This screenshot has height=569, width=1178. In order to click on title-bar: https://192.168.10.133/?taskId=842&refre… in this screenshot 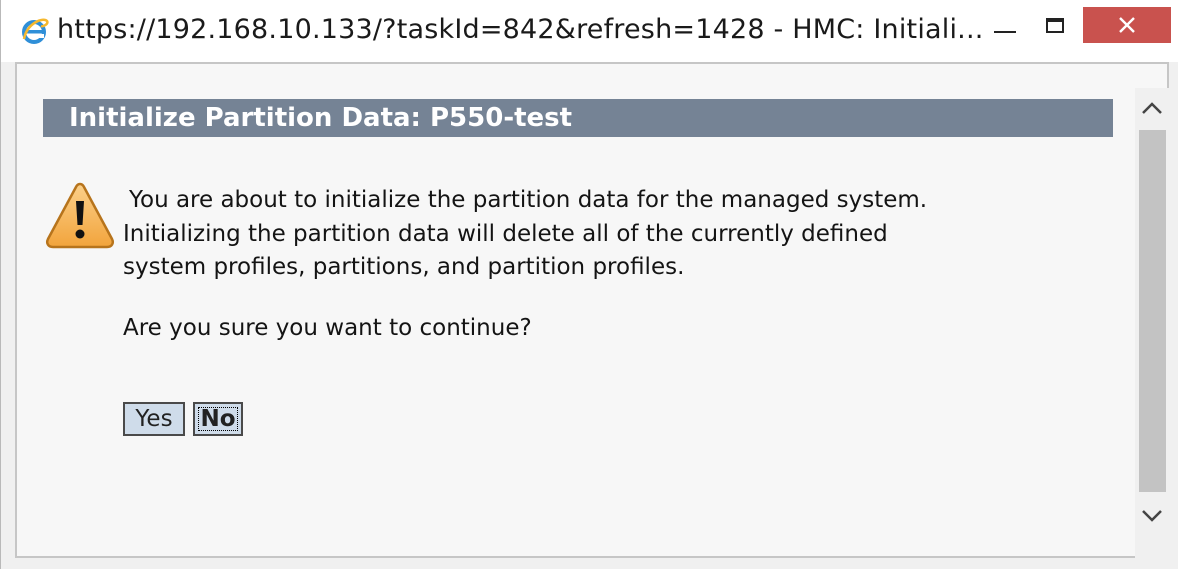, I will do `click(589, 31)`.